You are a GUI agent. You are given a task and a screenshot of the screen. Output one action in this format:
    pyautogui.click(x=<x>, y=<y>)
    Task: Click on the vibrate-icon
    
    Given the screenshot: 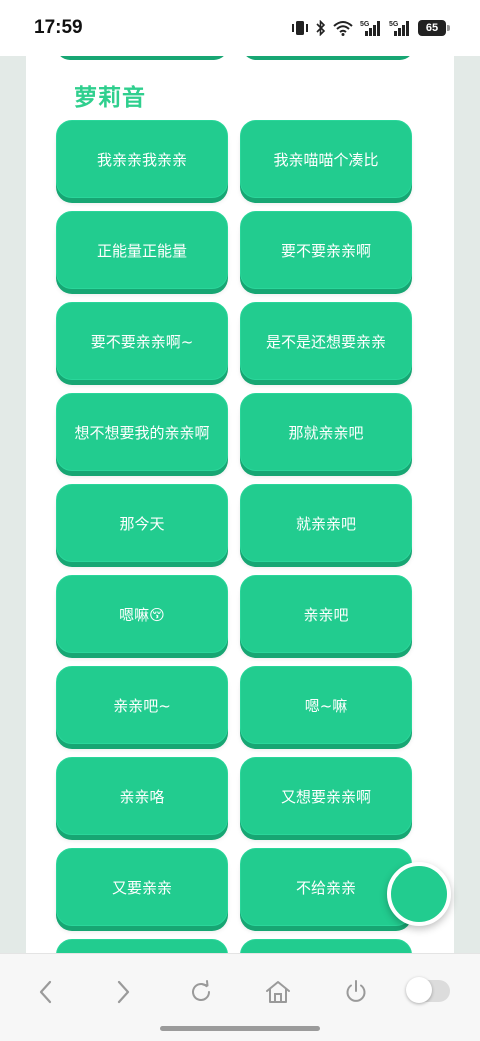 What is the action you would take?
    pyautogui.click(x=300, y=28)
    